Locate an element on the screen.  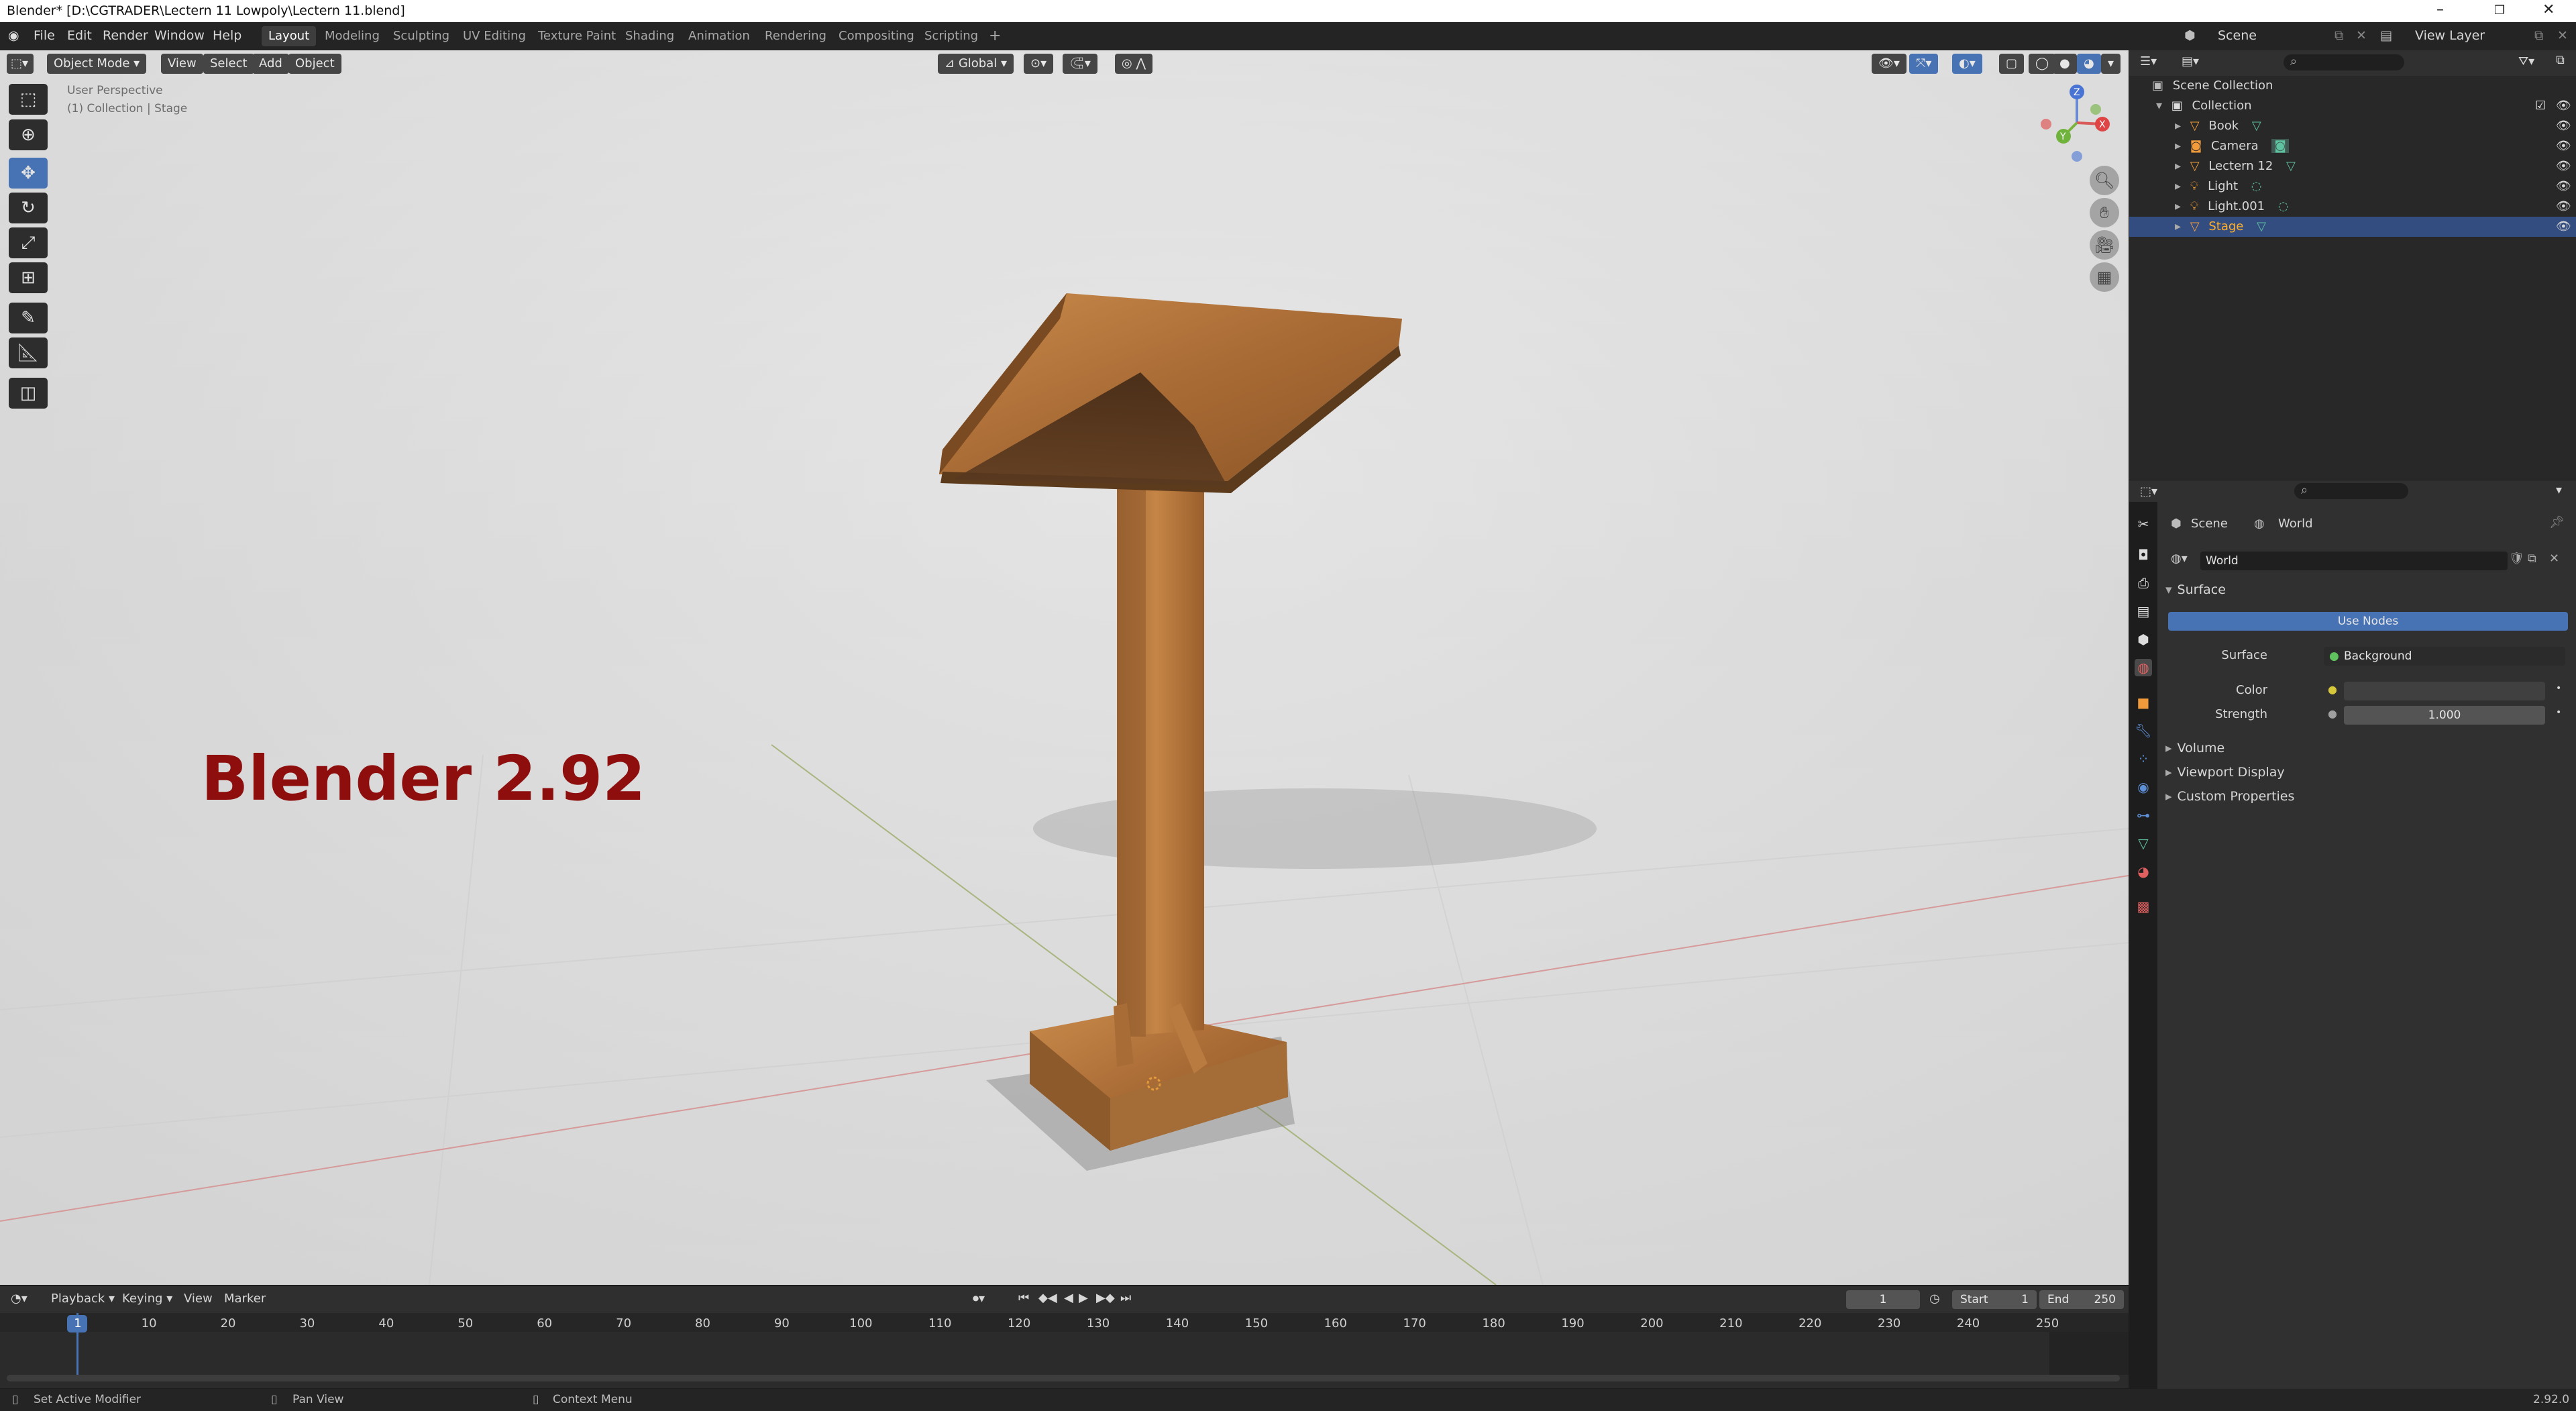
menu-select: Select is located at coordinates (228, 64).